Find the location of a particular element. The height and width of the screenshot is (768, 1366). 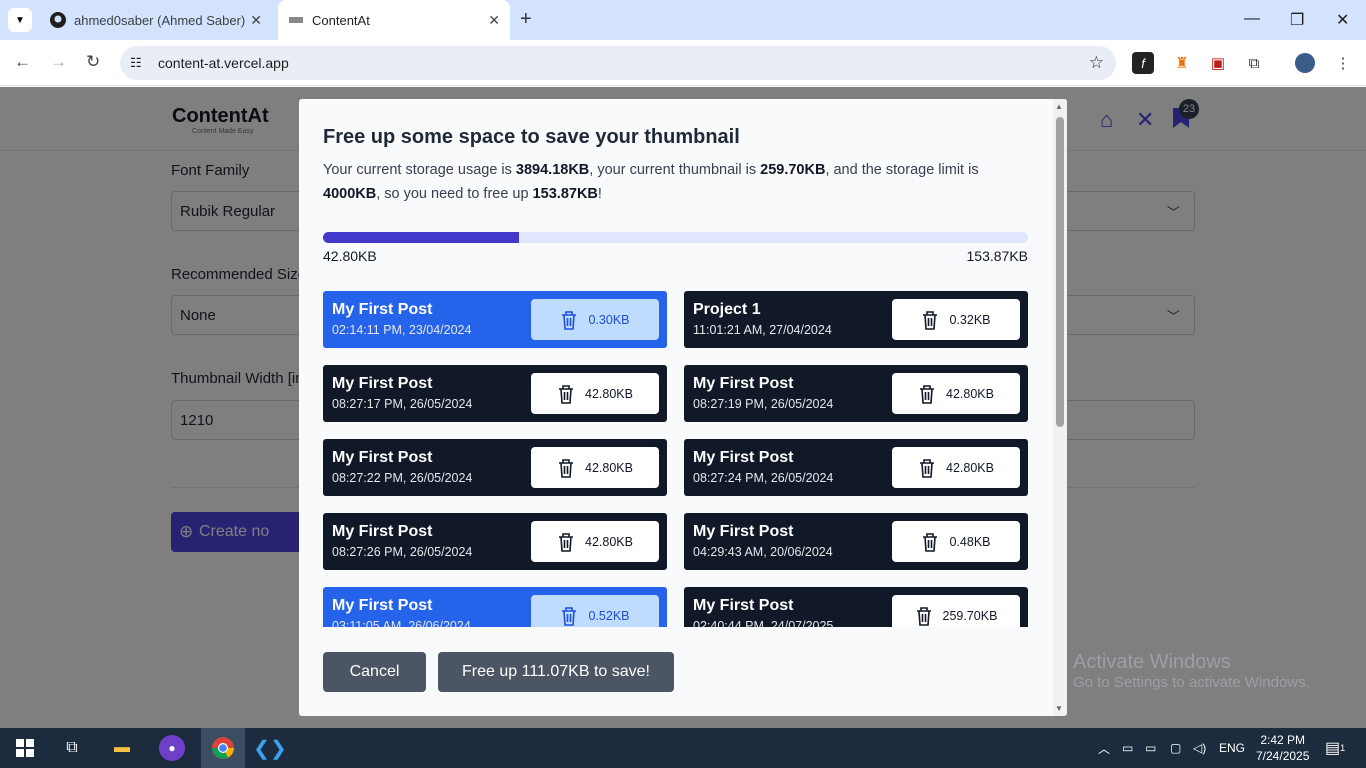

card-date: 08:27:26 PM, 26/05/2024 is located at coordinates (402, 552).